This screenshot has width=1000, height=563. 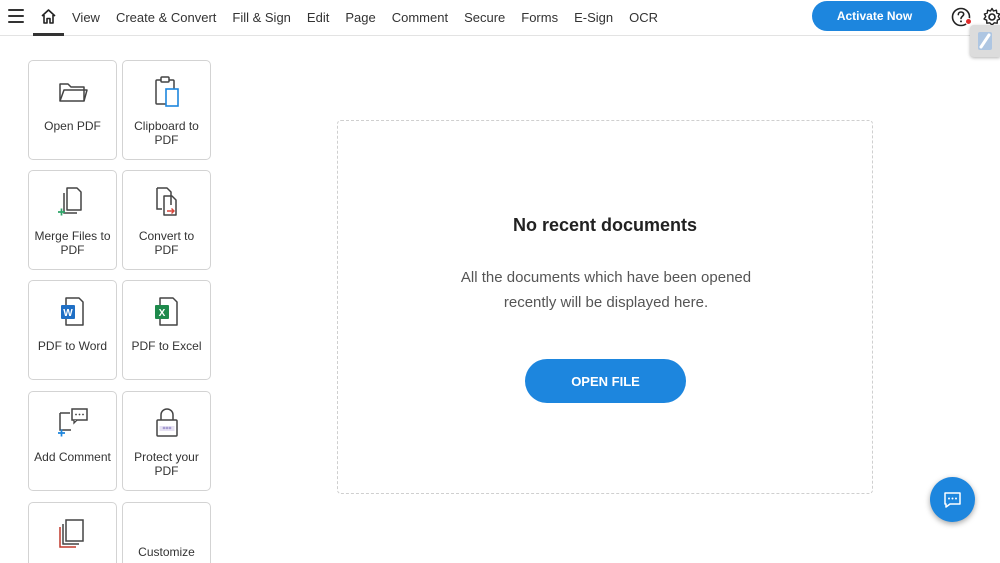 I want to click on tool-label: Add Comment, so click(x=72, y=457).